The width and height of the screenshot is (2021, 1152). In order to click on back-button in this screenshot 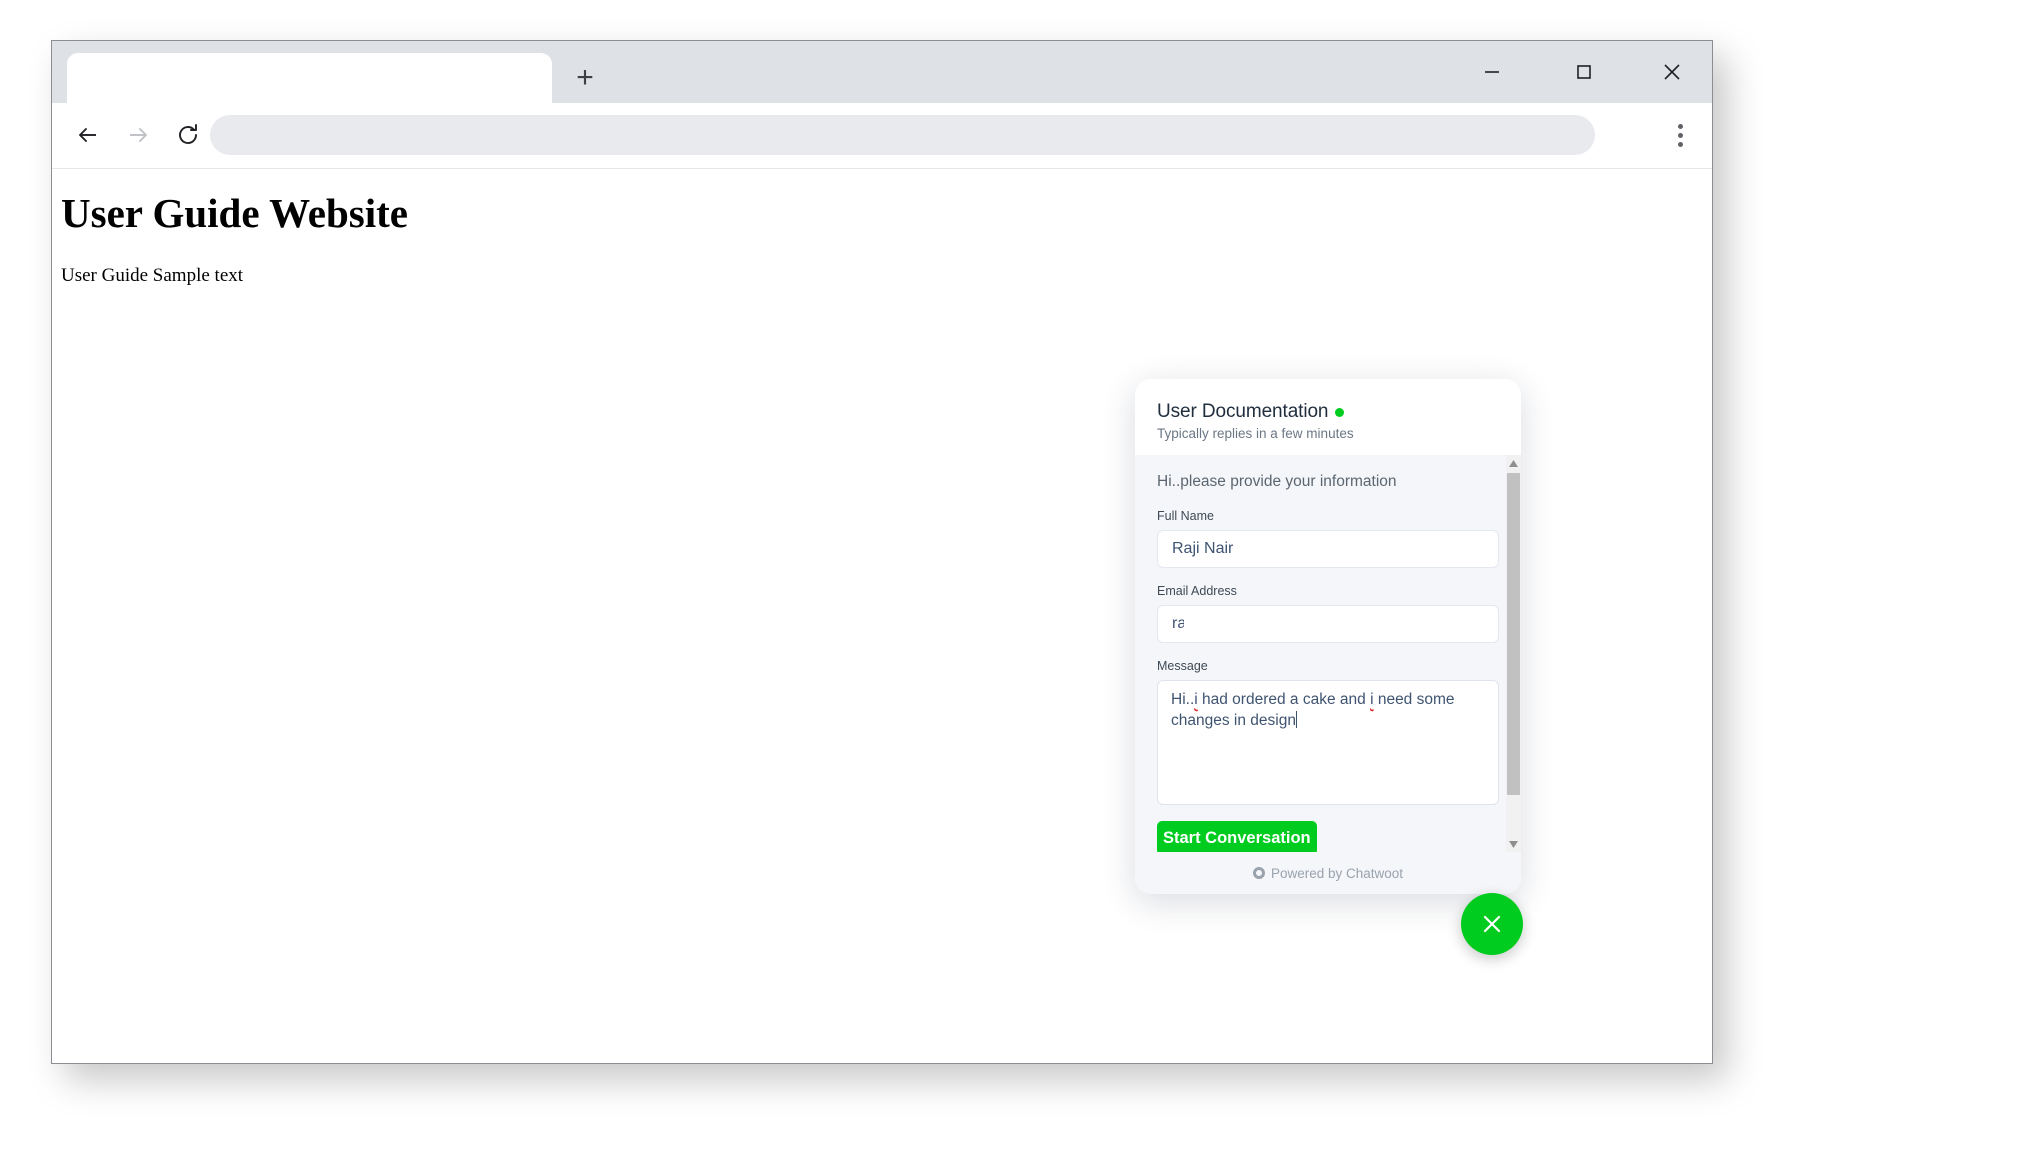, I will do `click(88, 135)`.